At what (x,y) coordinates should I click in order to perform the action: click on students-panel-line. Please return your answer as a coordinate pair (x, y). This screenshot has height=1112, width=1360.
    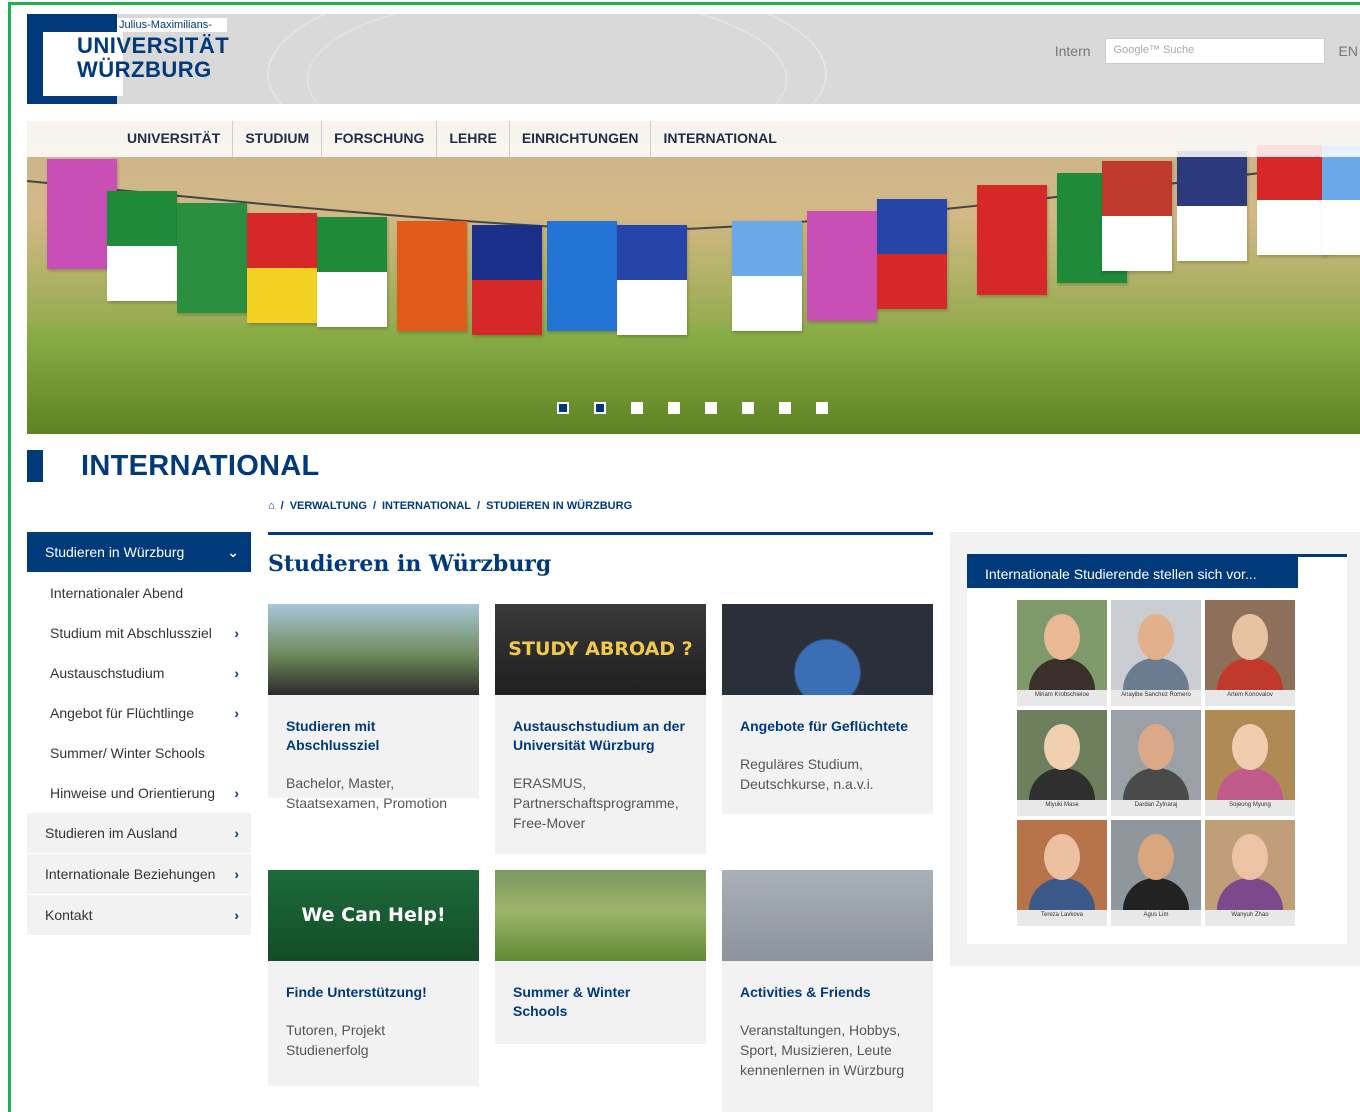
    Looking at the image, I should click on (1157, 555).